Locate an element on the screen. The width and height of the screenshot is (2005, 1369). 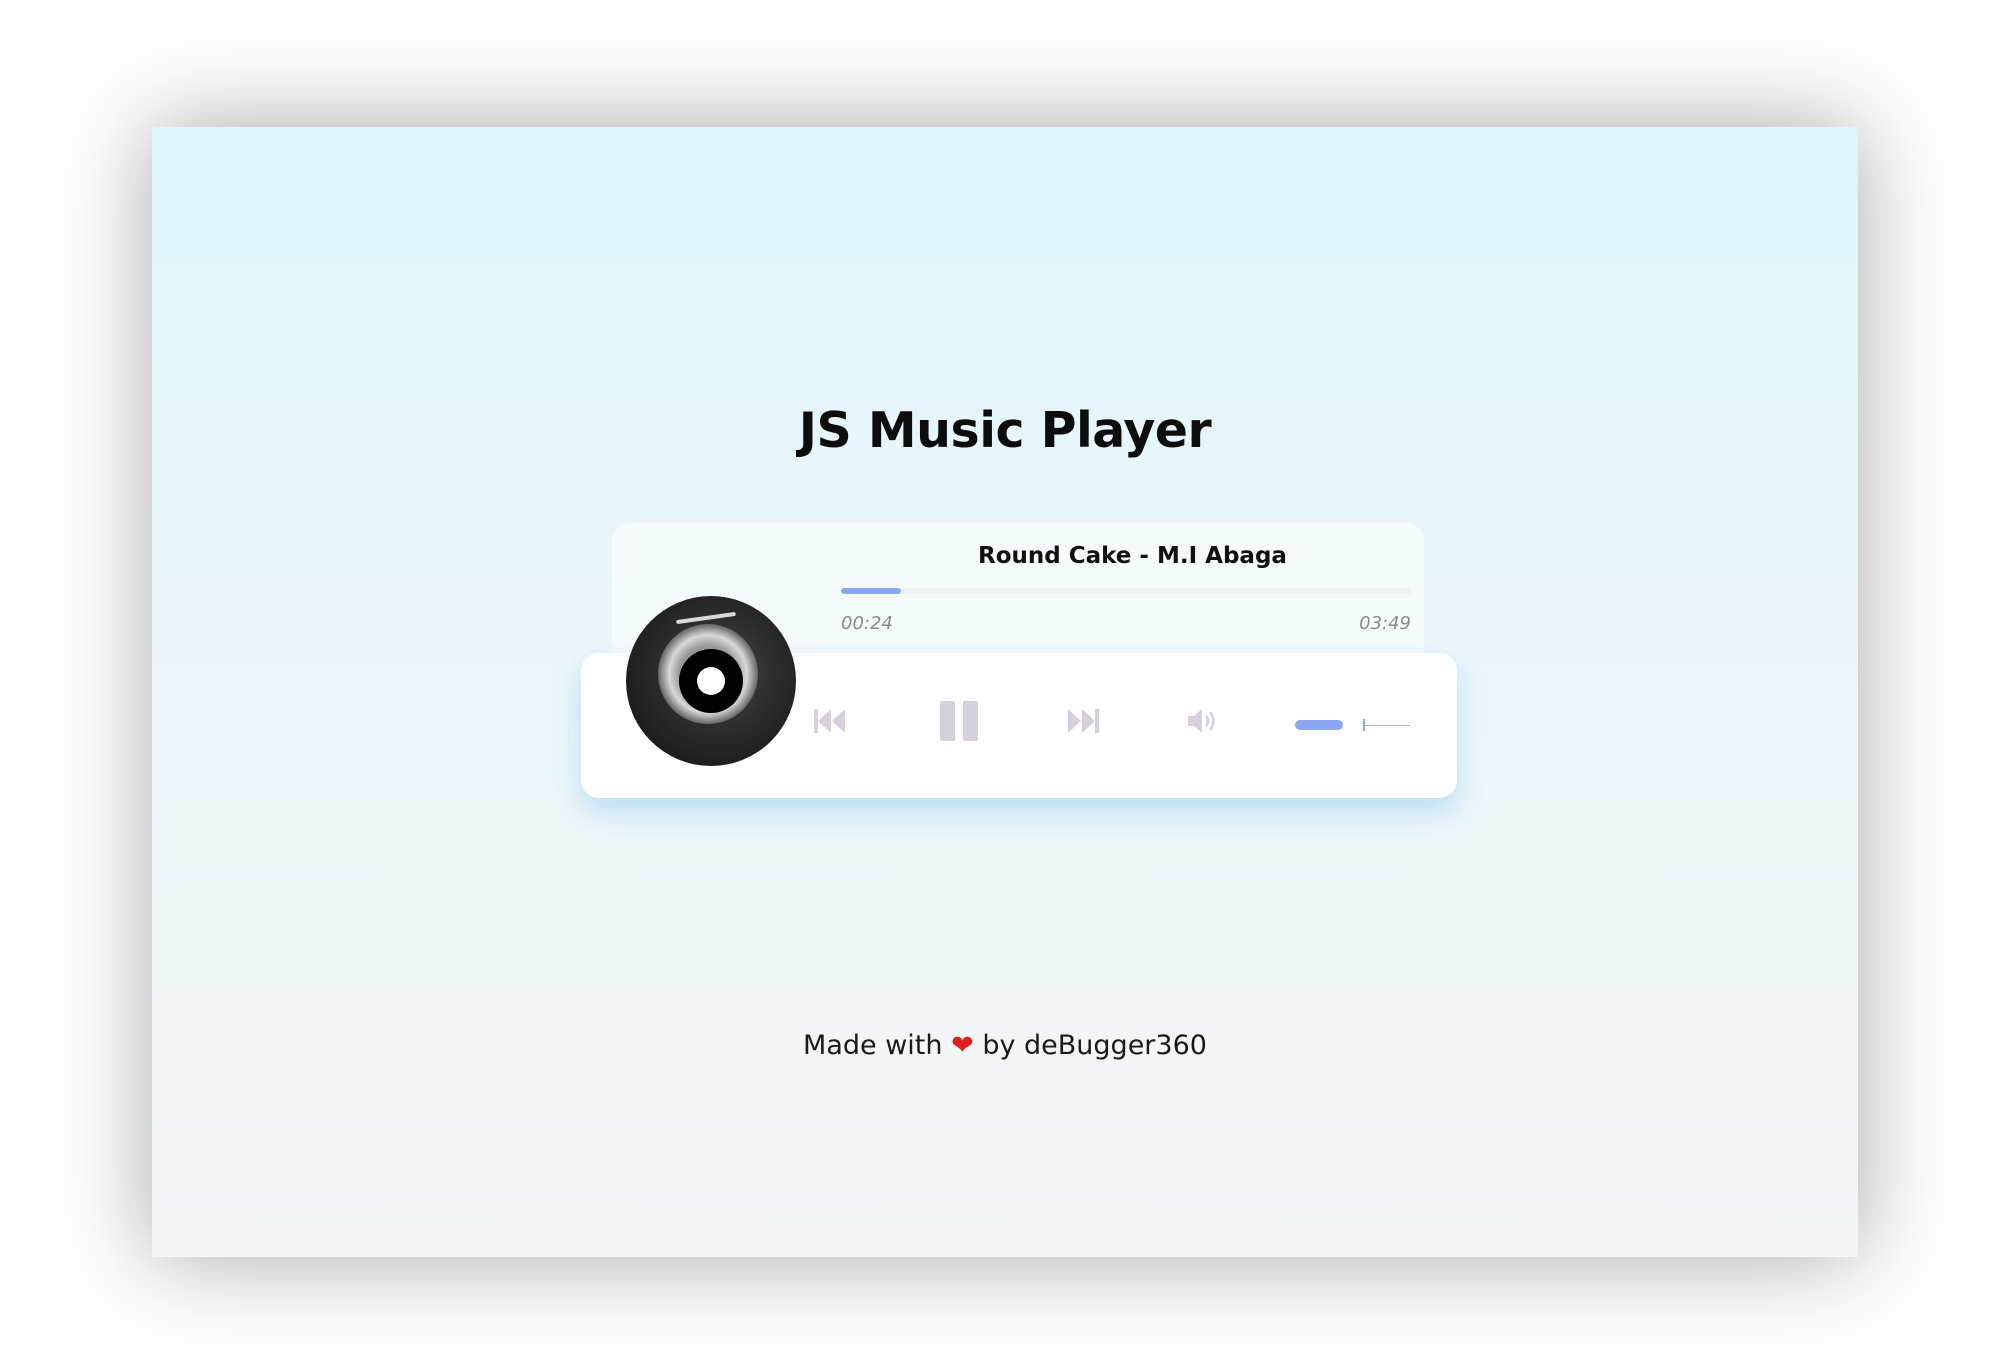
heart-icon: ❤ is located at coordinates (962, 1045).